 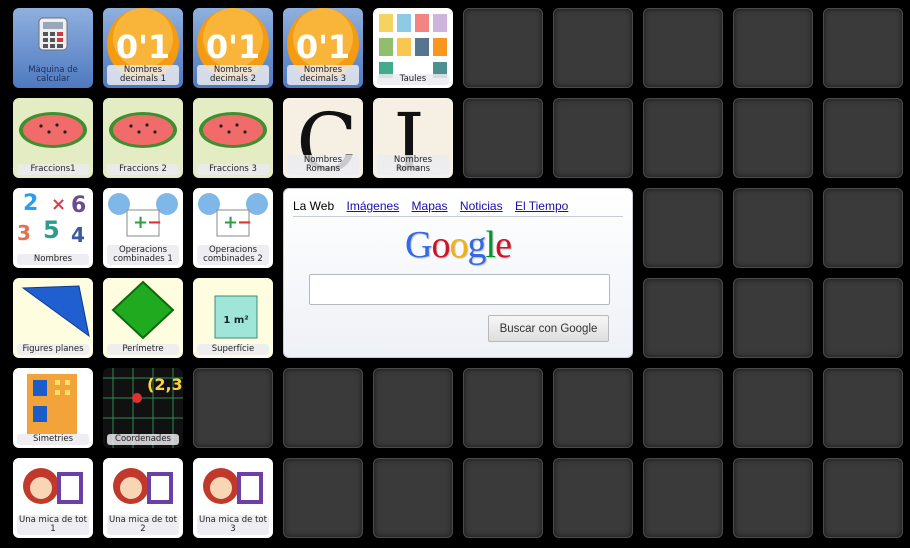 What do you see at coordinates (53, 498) in the screenshot?
I see `tile-a-bit-of-everything-1: Una mica de tot 1` at bounding box center [53, 498].